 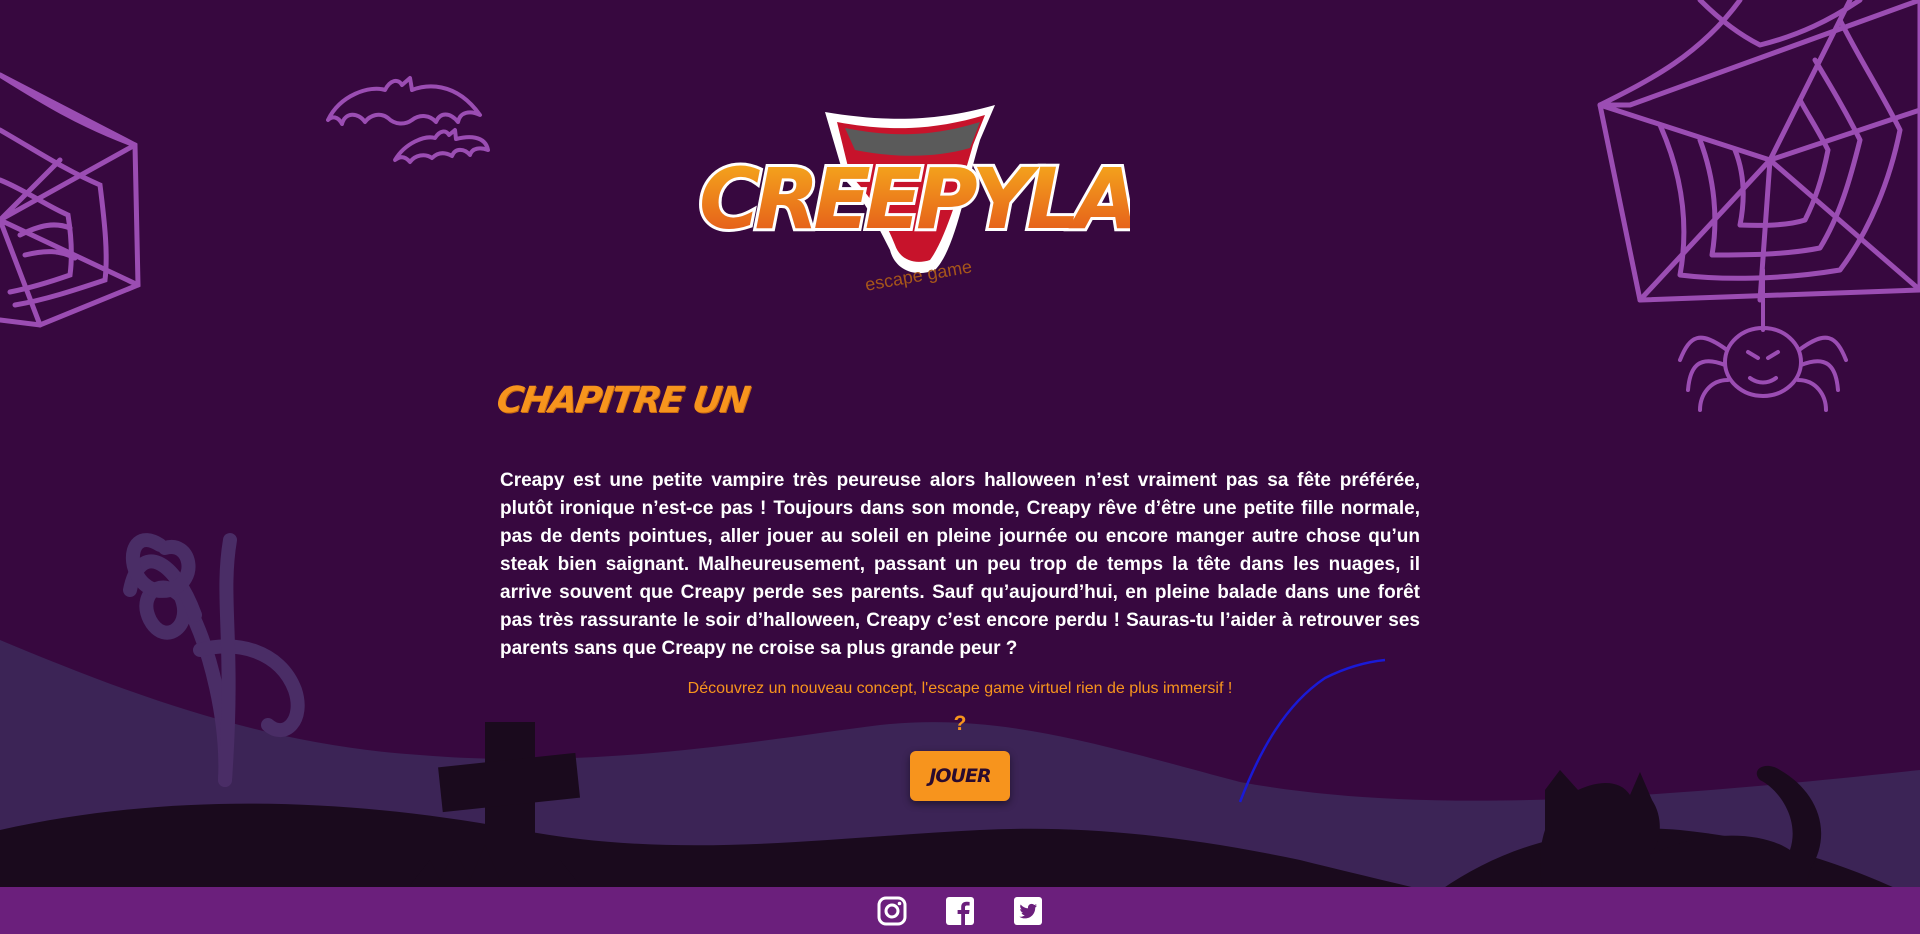 I want to click on spider-web-left, so click(x=70, y=200).